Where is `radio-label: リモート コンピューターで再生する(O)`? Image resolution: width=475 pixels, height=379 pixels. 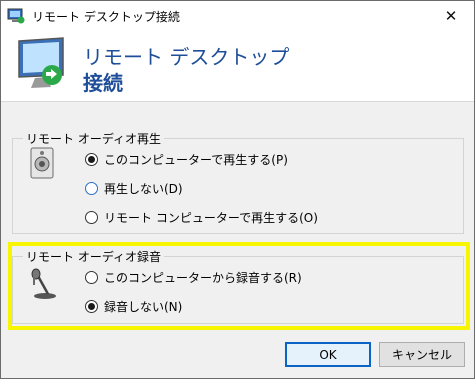
radio-label: リモート コンピューターで再生する(O) is located at coordinates (211, 218).